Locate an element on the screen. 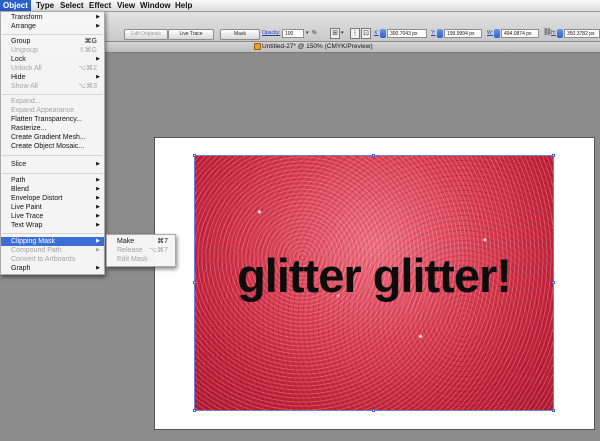  menu-effect: Effect is located at coordinates (100, 5).